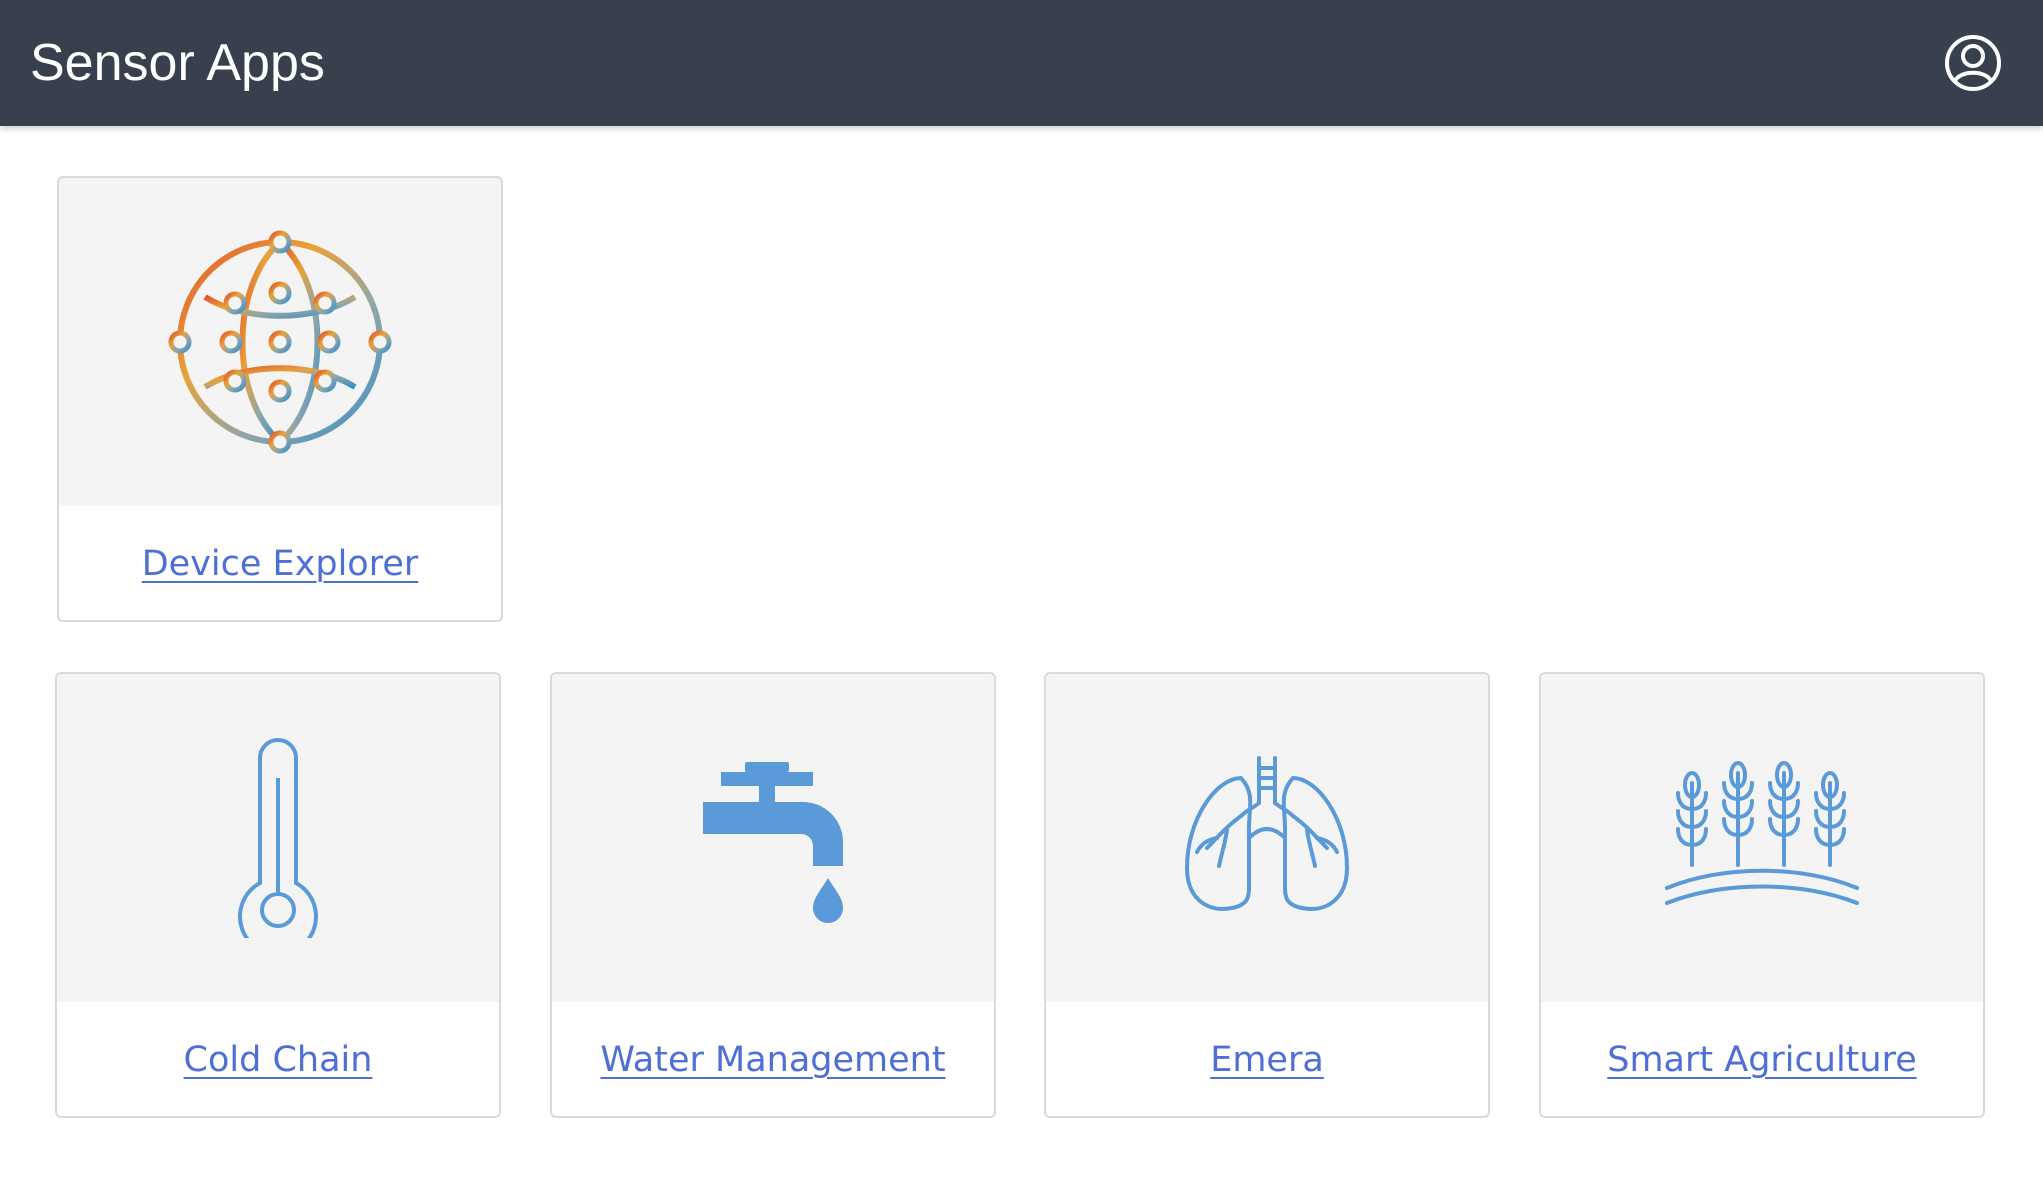  I want to click on app-card-label: Cold Chain, so click(278, 1059).